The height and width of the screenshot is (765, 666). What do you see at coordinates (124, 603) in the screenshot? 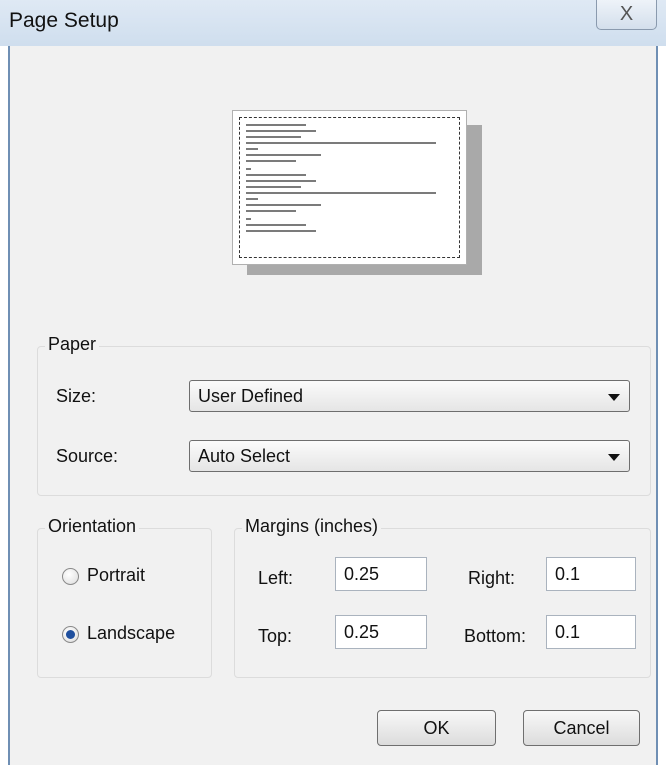
I see `orientation-group` at bounding box center [124, 603].